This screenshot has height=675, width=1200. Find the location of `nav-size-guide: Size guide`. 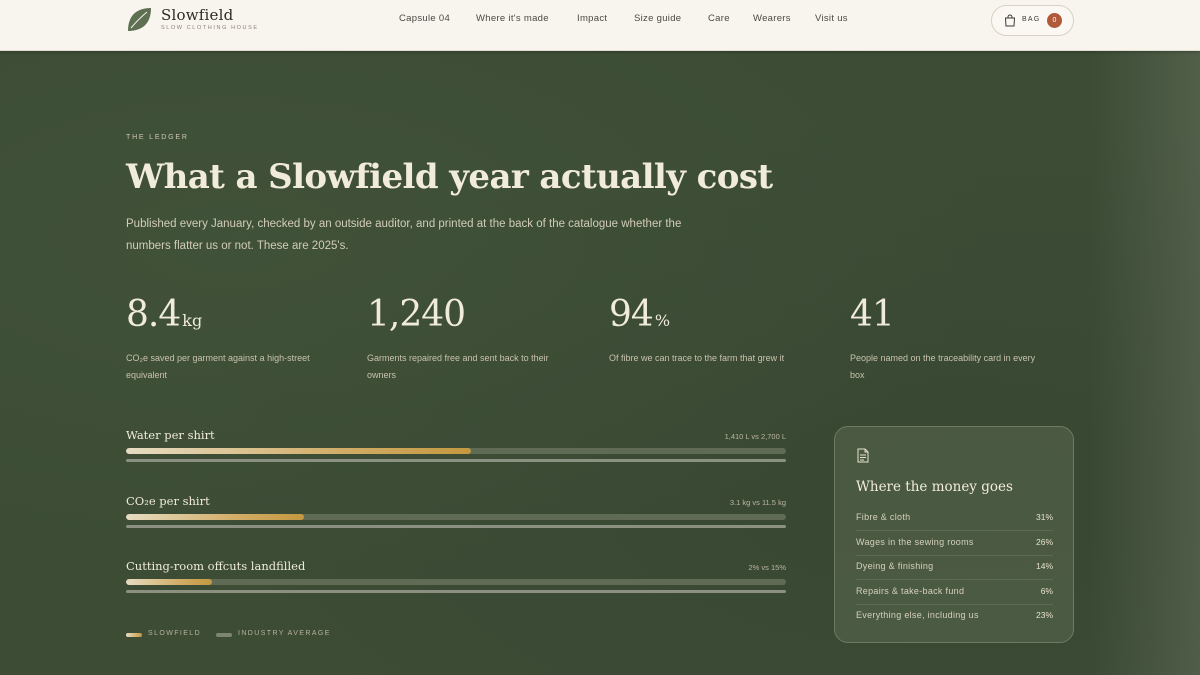

nav-size-guide: Size guide is located at coordinates (657, 18).